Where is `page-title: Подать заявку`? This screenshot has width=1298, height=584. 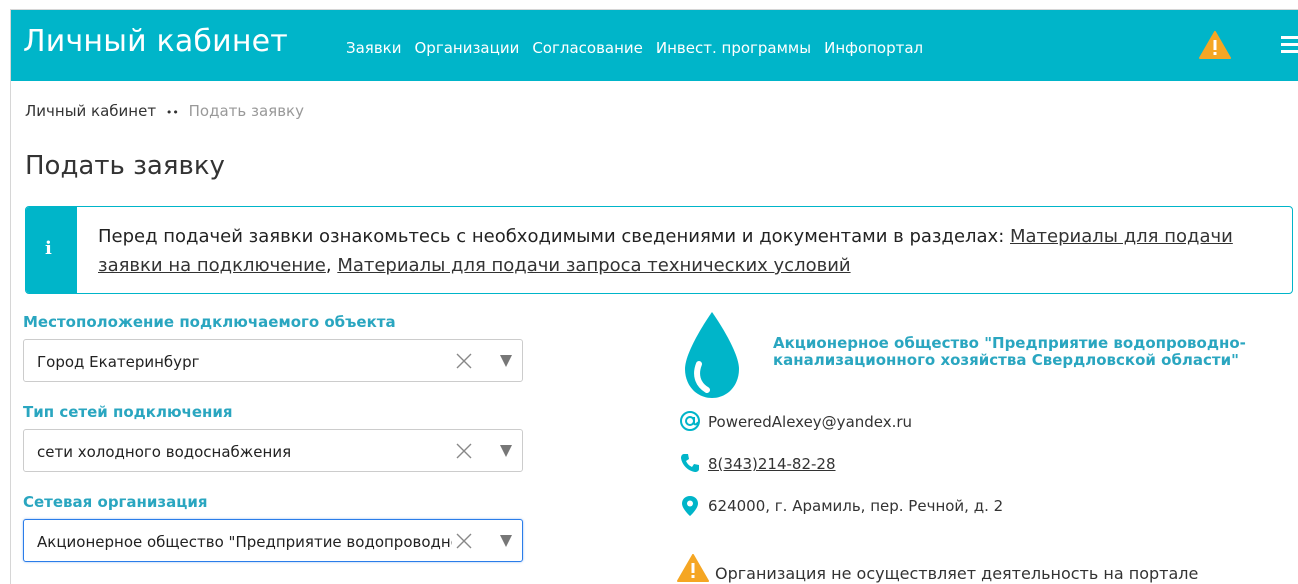
page-title: Подать заявку is located at coordinates (125, 166).